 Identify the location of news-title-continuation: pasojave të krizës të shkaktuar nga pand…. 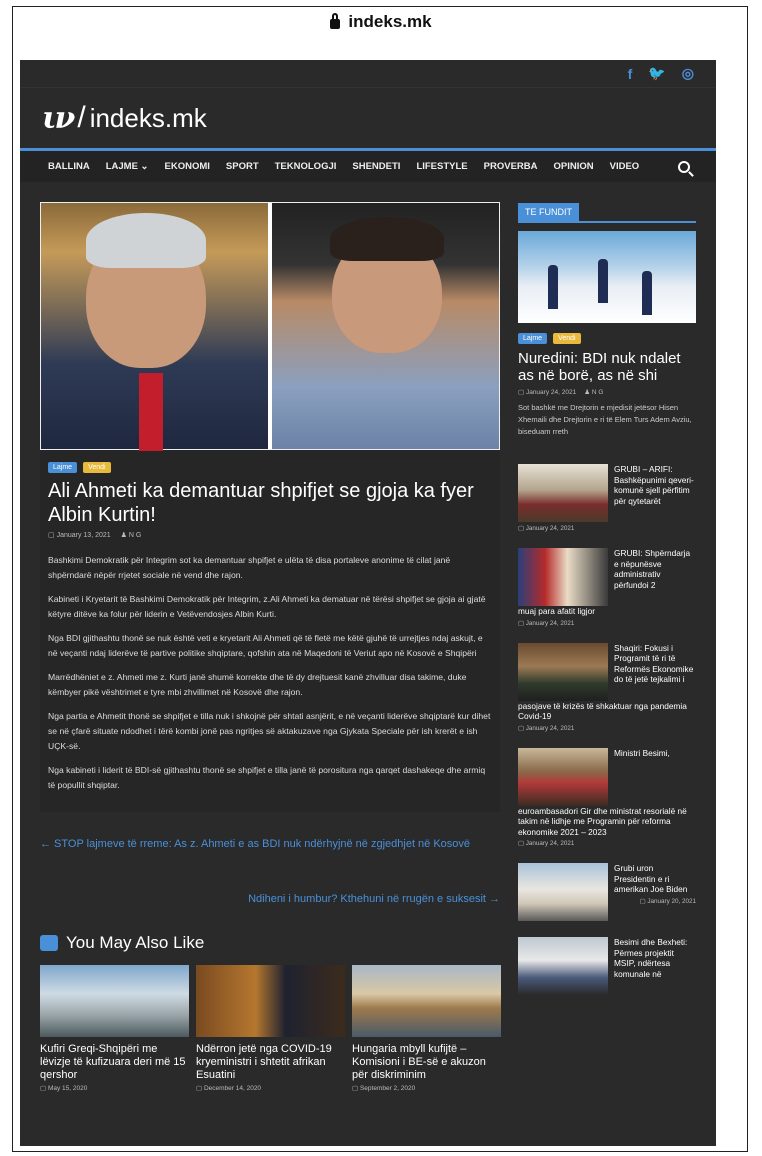
(607, 711).